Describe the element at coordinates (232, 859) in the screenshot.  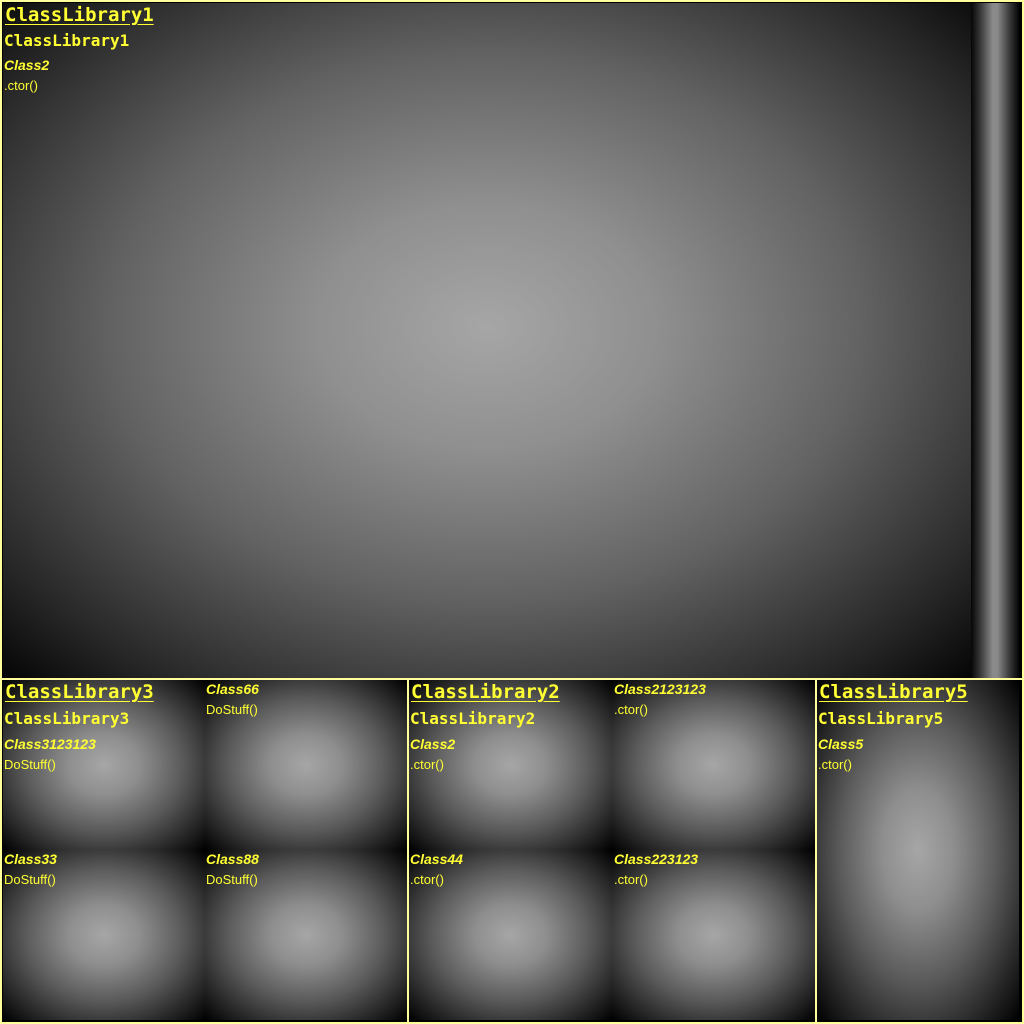
I see `class-name: Class88` at that location.